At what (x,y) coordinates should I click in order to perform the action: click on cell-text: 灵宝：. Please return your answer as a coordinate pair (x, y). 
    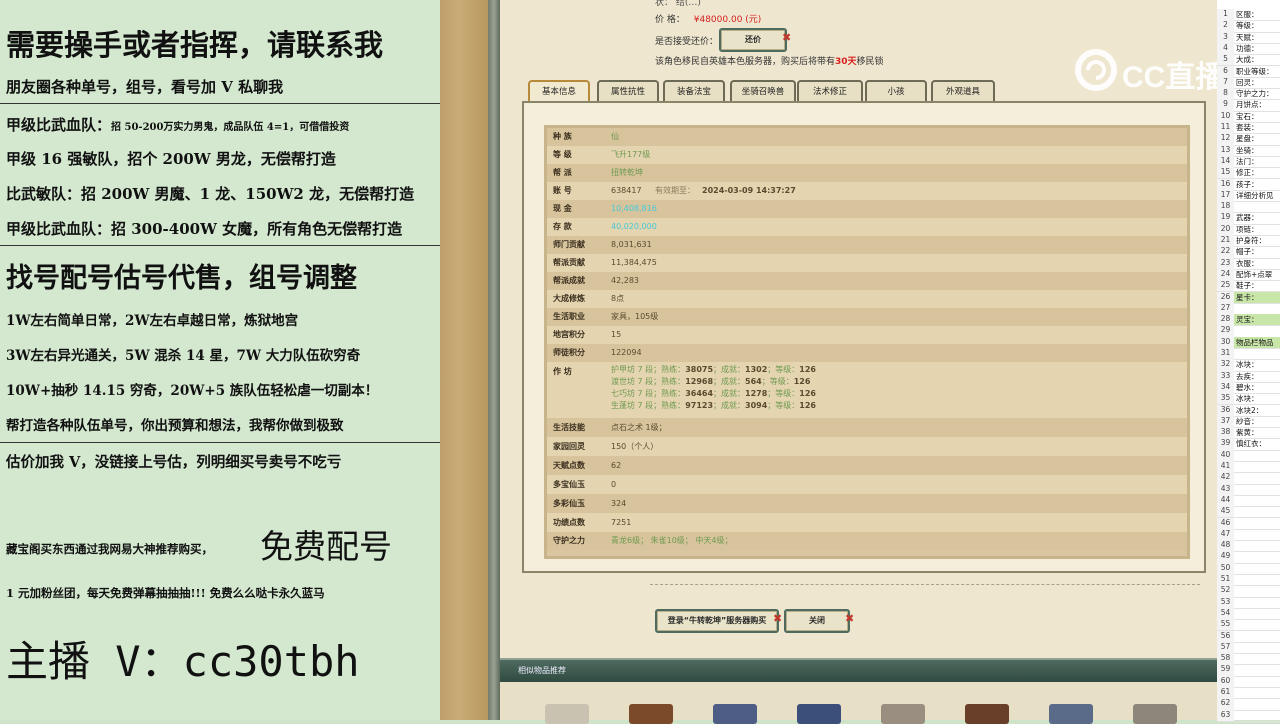
    Looking at the image, I should click on (1247, 320).